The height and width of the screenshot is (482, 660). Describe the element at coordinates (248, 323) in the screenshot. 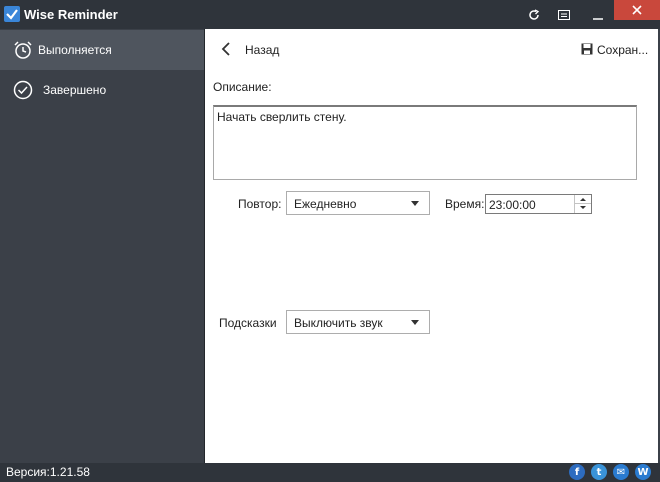

I see `hints-label: Подсказки` at that location.